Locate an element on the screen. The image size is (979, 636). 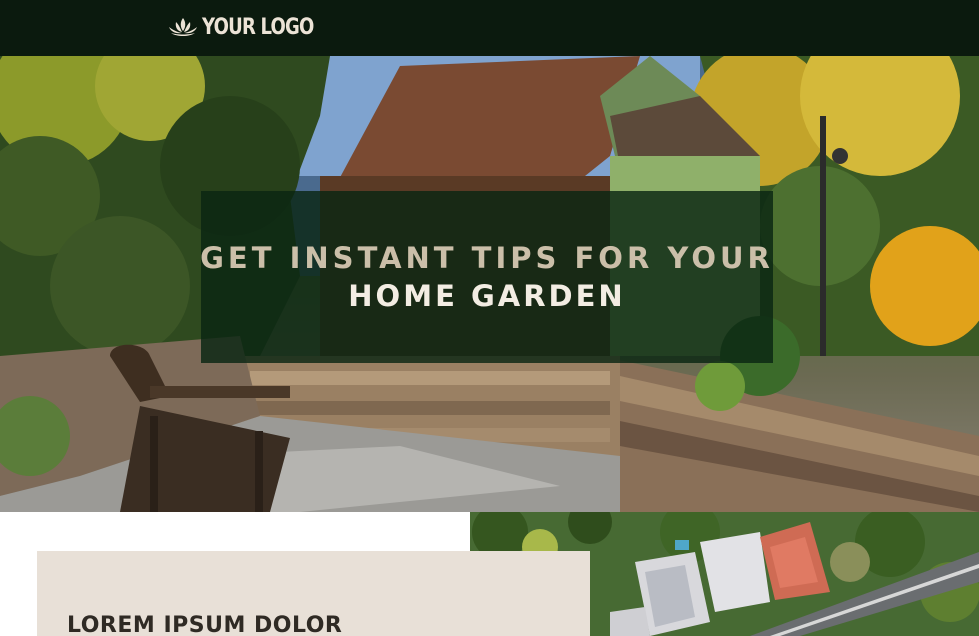
logo-text: YOUR LOGO is located at coordinates (258, 27).